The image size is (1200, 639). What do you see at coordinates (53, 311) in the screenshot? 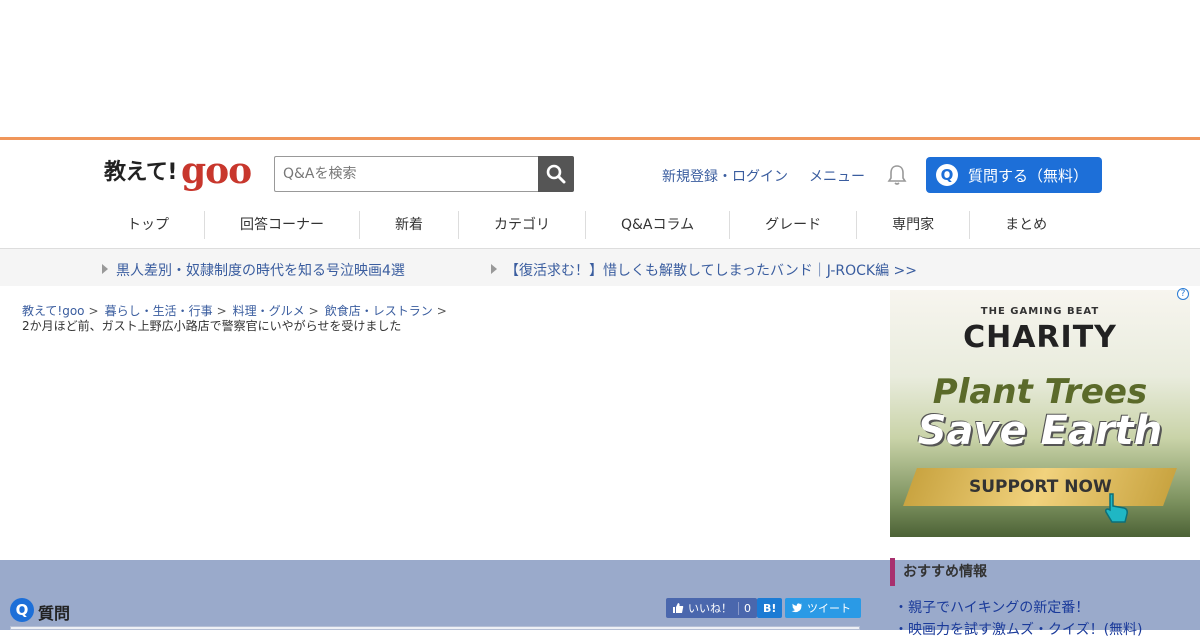
I see `breadcrumb-item: 教えて!goo` at bounding box center [53, 311].